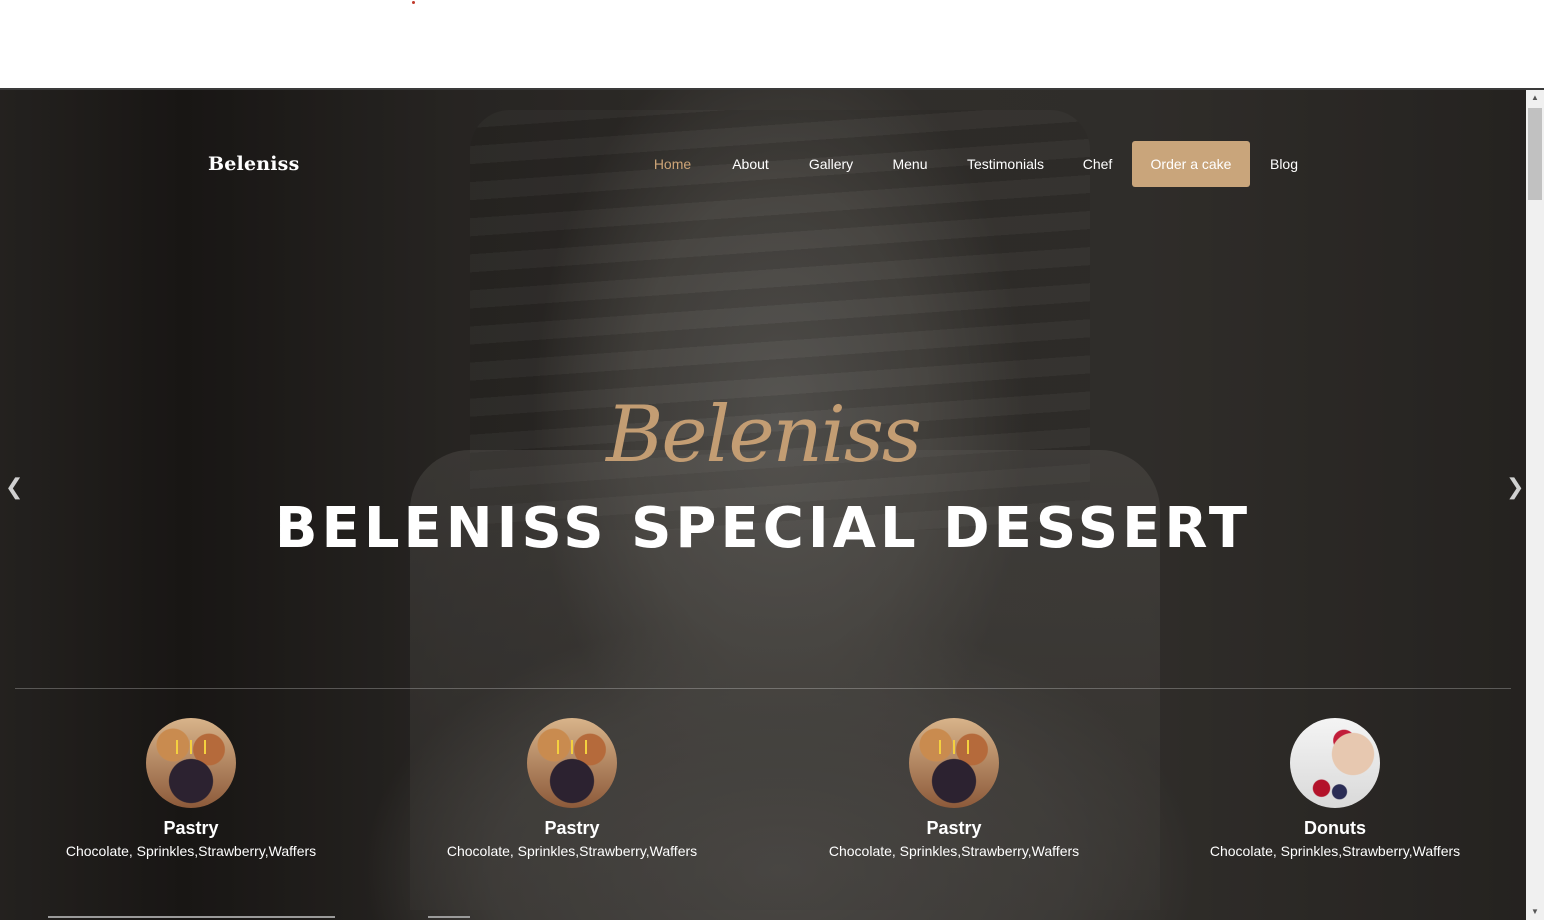 The image size is (1544, 920). I want to click on site-logo: Beleniss, so click(253, 164).